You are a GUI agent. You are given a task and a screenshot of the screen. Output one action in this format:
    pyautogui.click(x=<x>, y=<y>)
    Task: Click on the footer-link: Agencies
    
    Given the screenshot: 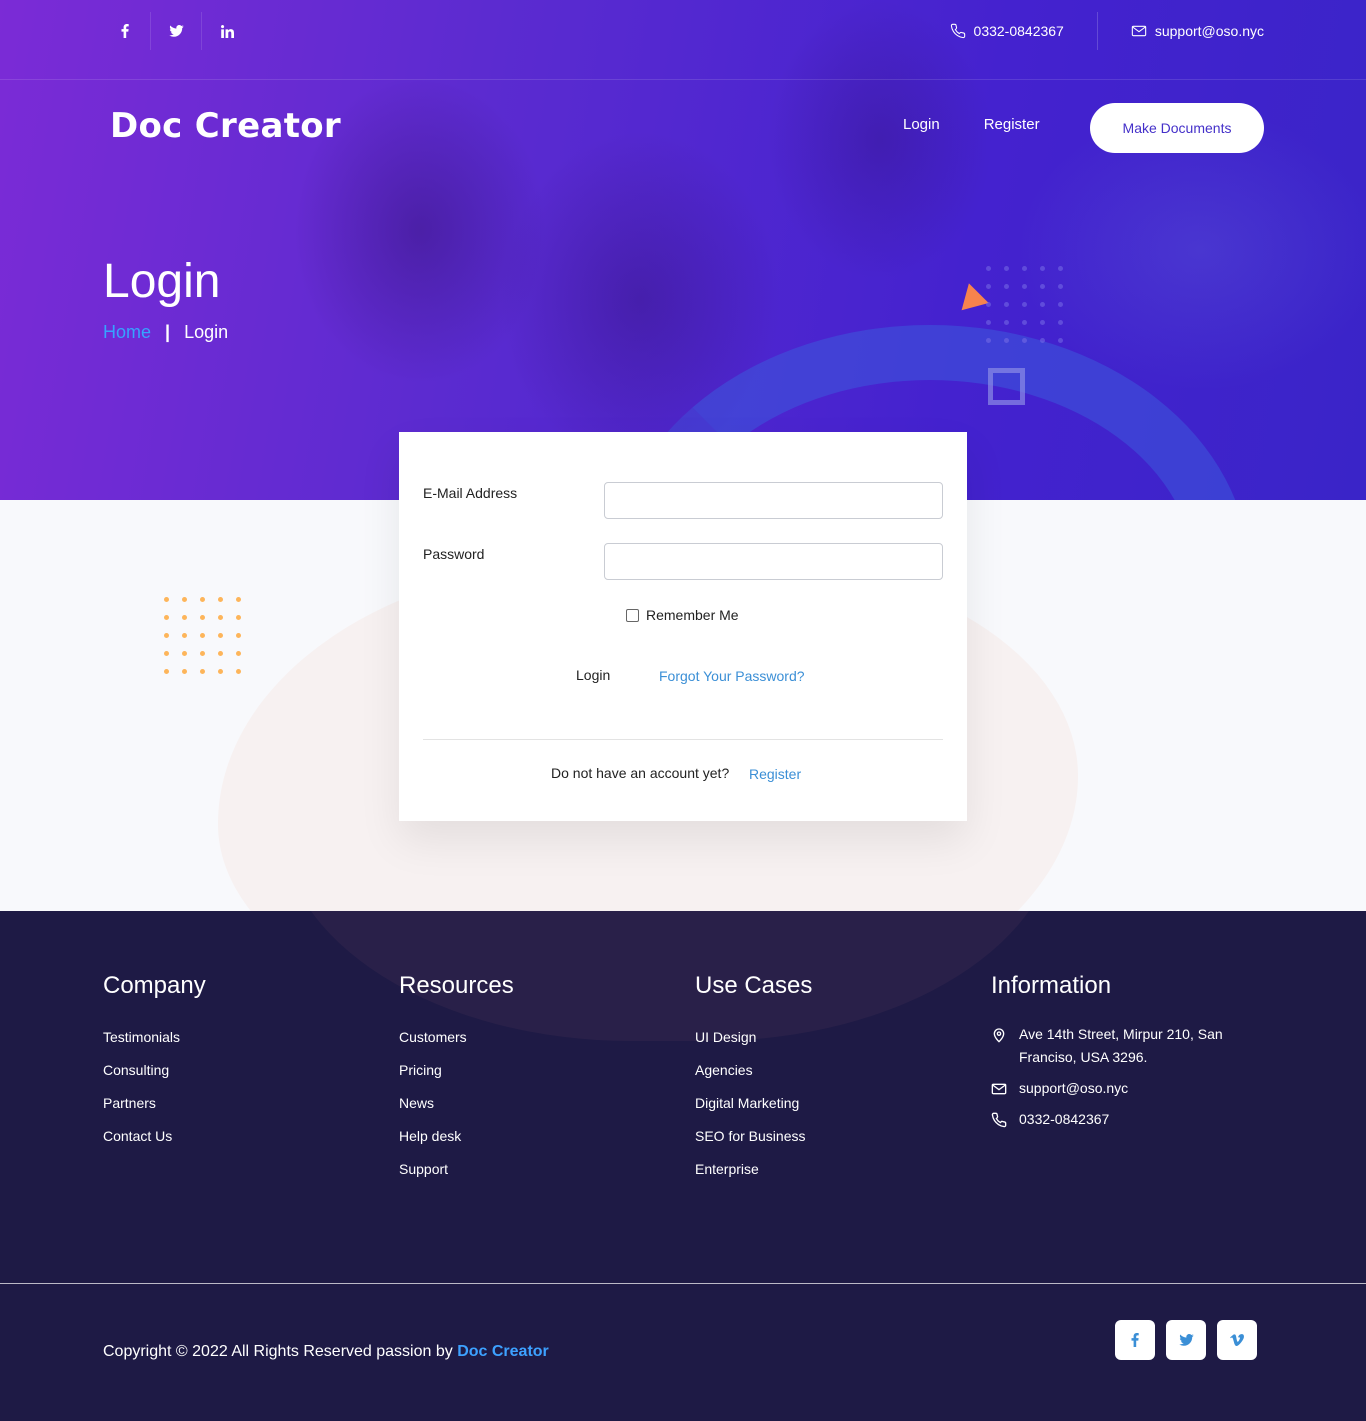 What is the action you would take?
    pyautogui.click(x=724, y=1070)
    